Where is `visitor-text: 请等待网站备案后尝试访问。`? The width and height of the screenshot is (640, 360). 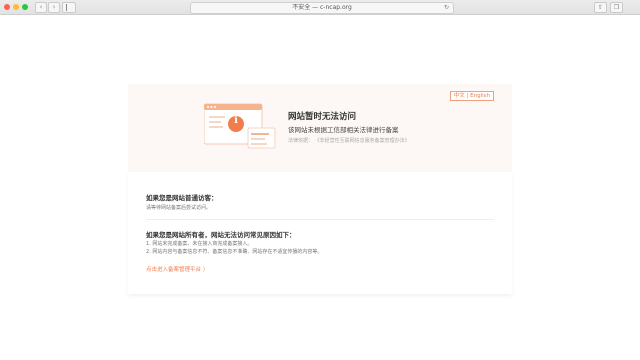 visitor-text: 请等待网站备案后尝试访问。 is located at coordinates (179, 208).